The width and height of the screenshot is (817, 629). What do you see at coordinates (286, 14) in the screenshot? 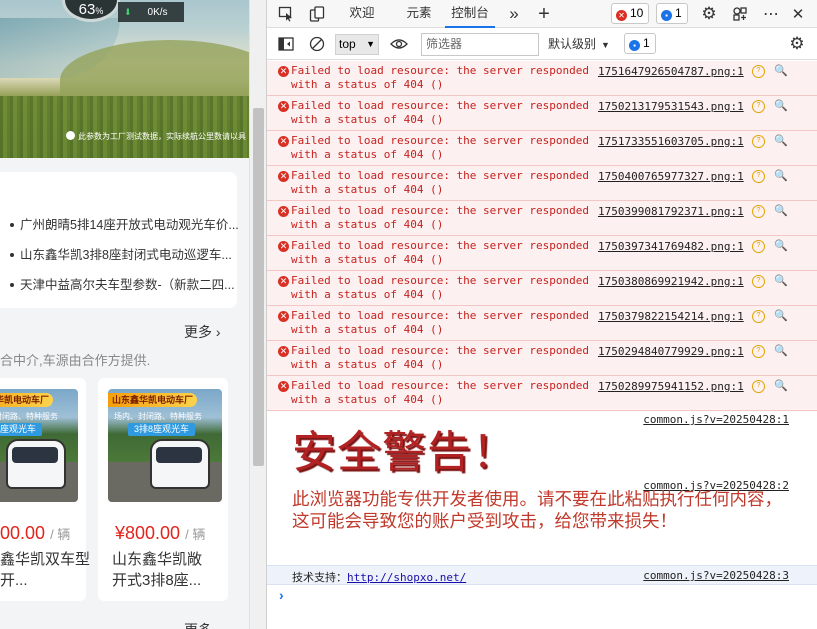
I see `inspect-element-icon` at bounding box center [286, 14].